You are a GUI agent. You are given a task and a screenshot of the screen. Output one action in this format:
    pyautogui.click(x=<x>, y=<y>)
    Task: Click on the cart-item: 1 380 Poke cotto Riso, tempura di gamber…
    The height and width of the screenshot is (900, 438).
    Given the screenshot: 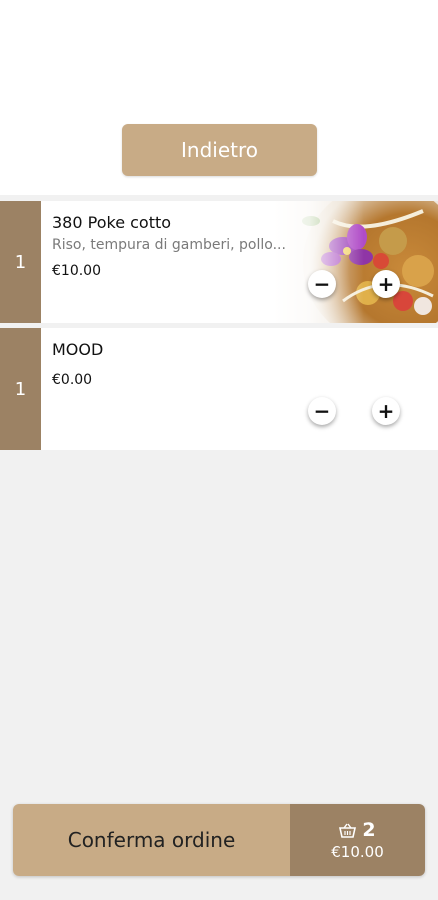 What is the action you would take?
    pyautogui.click(x=219, y=262)
    